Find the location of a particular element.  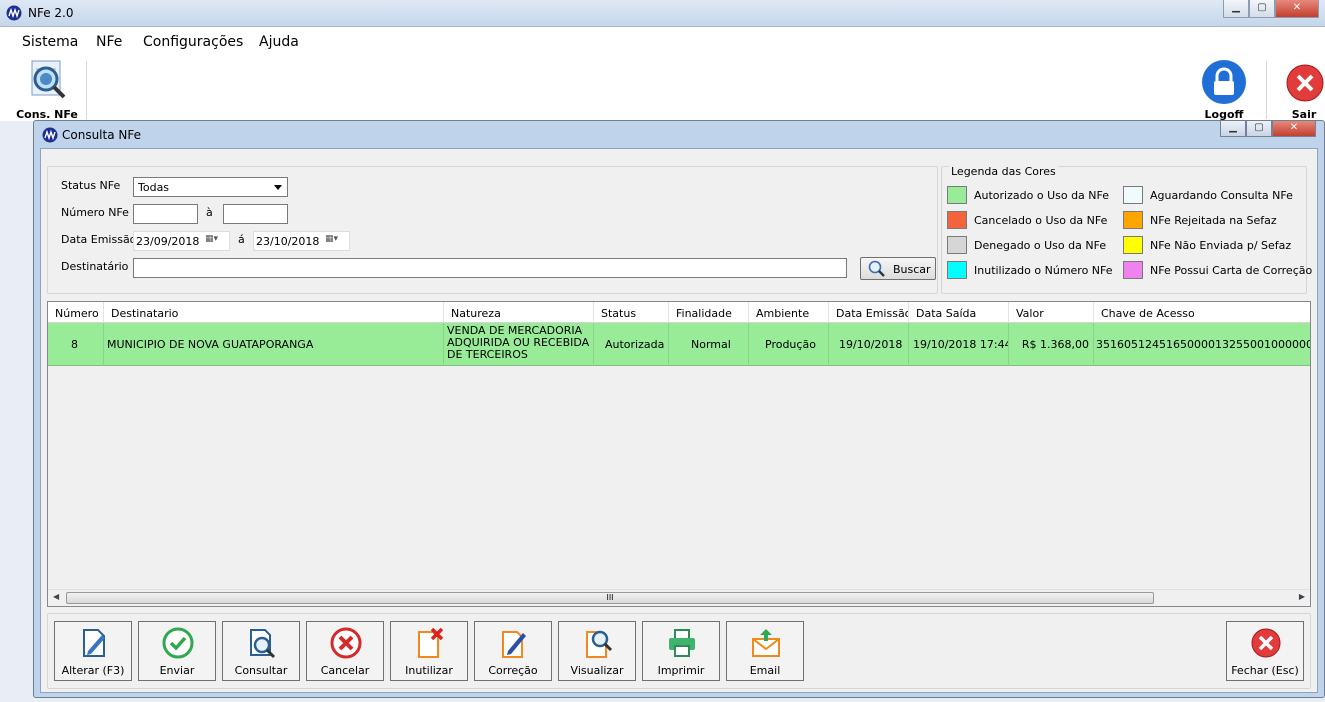

cons-nfe-button: Cons. NFe is located at coordinates (47, 90).